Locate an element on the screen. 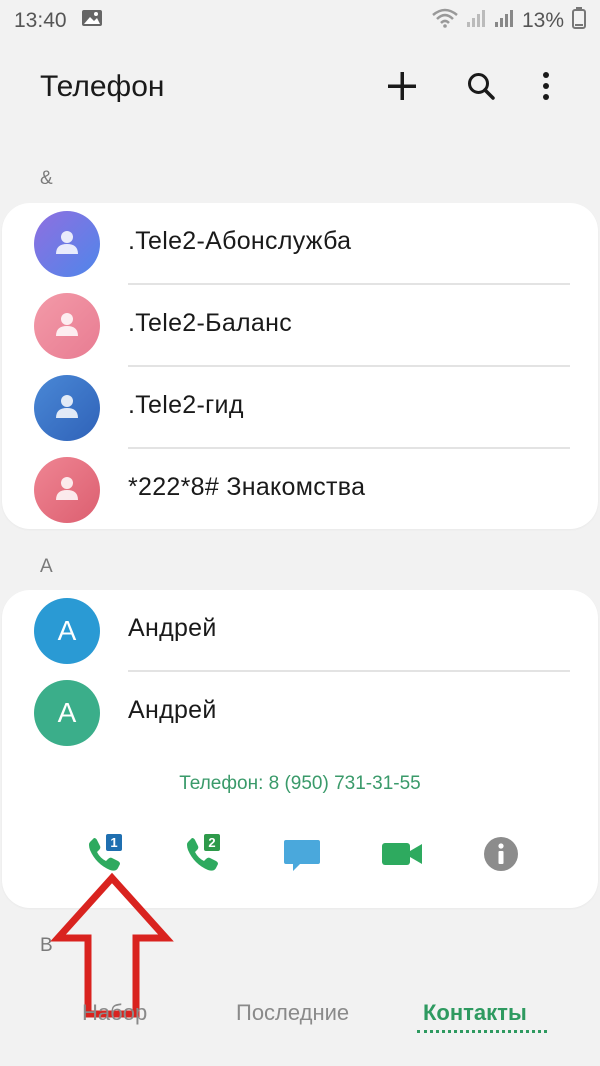 This screenshot has width=600, height=1066. battery-percent: 13% is located at coordinates (542, 20).